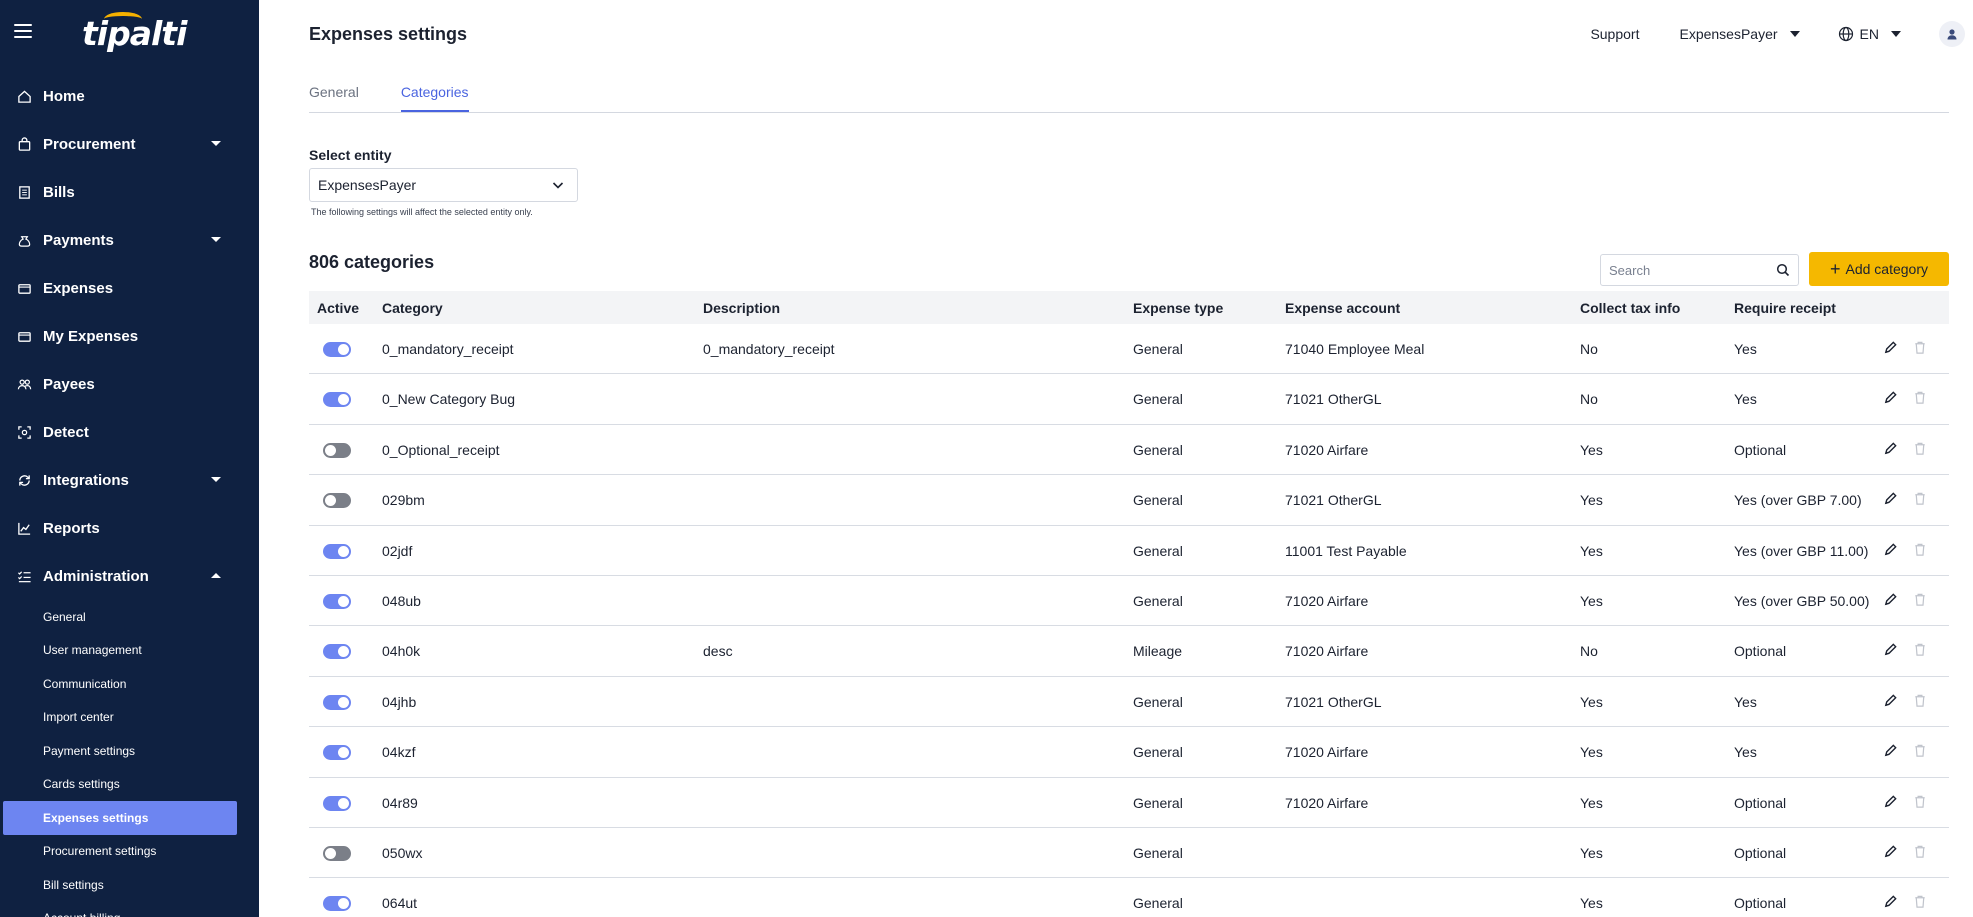 Image resolution: width=1973 pixels, height=917 pixels. I want to click on entity-select: ExpensesPayer, so click(443, 185).